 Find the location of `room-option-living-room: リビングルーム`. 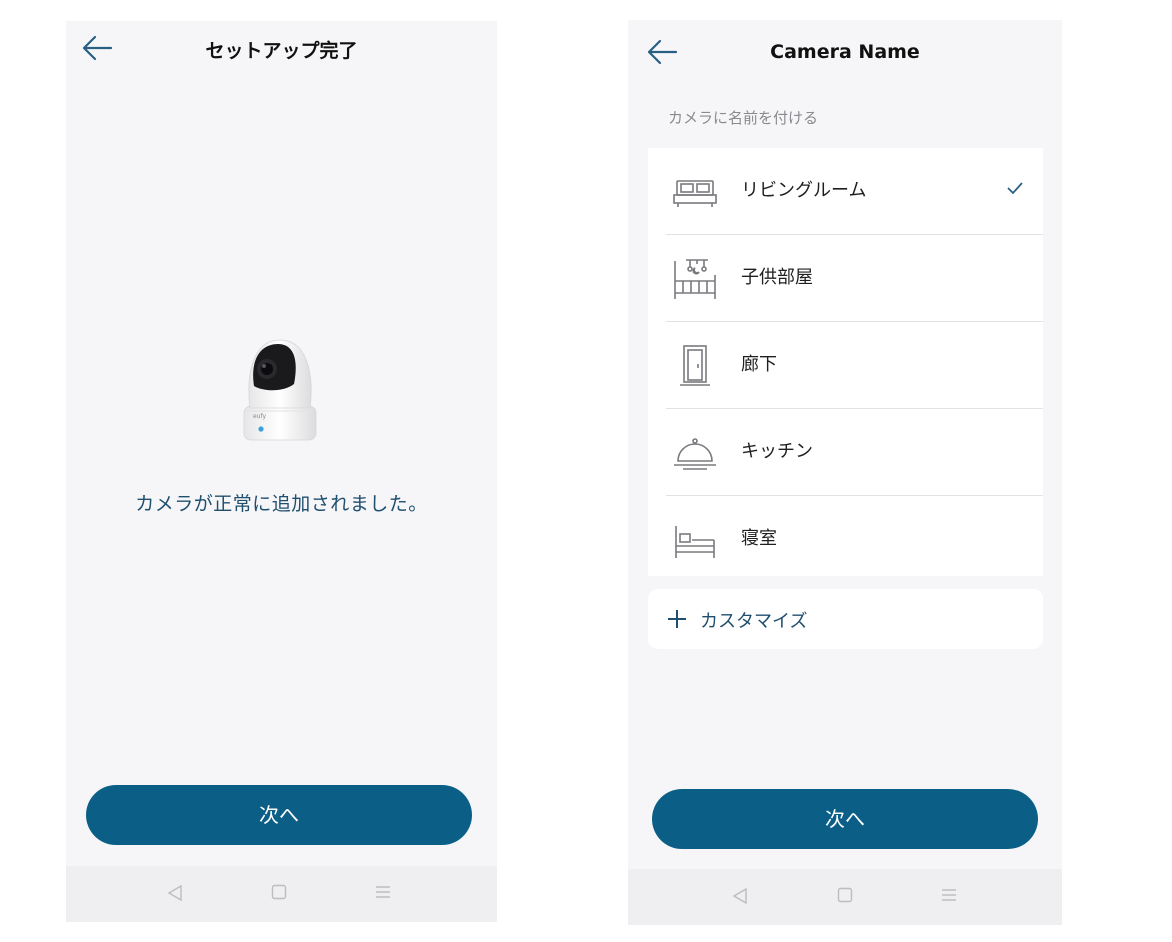

room-option-living-room: リビングルーム is located at coordinates (845, 191).